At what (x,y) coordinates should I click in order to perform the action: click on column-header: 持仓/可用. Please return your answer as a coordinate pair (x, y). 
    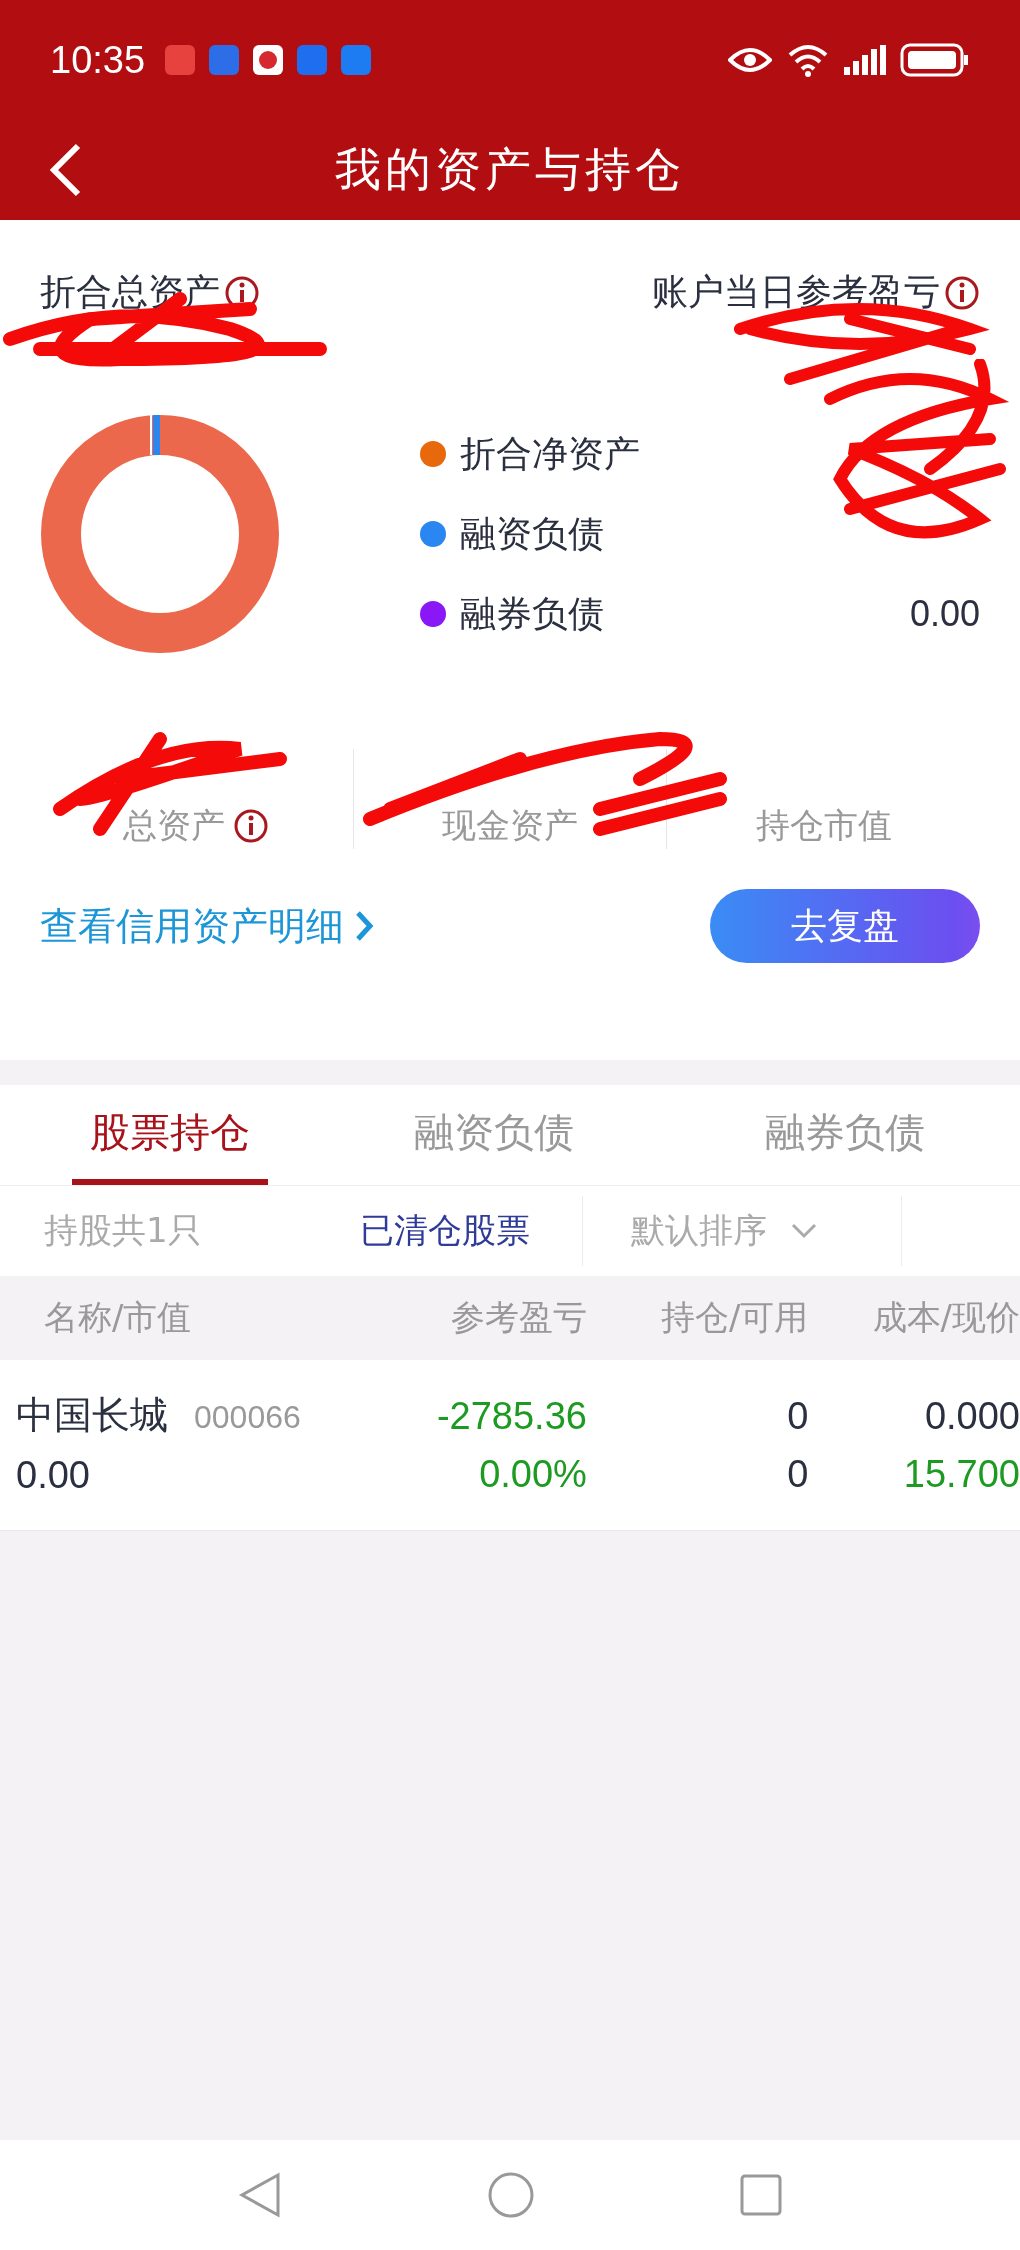
    Looking at the image, I should click on (734, 1317).